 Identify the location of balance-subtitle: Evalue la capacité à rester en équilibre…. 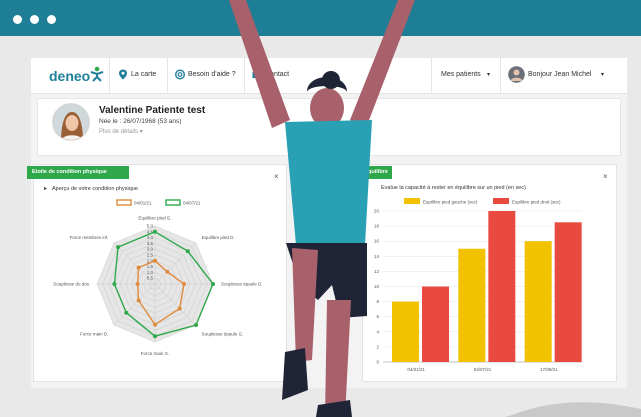
(453, 188).